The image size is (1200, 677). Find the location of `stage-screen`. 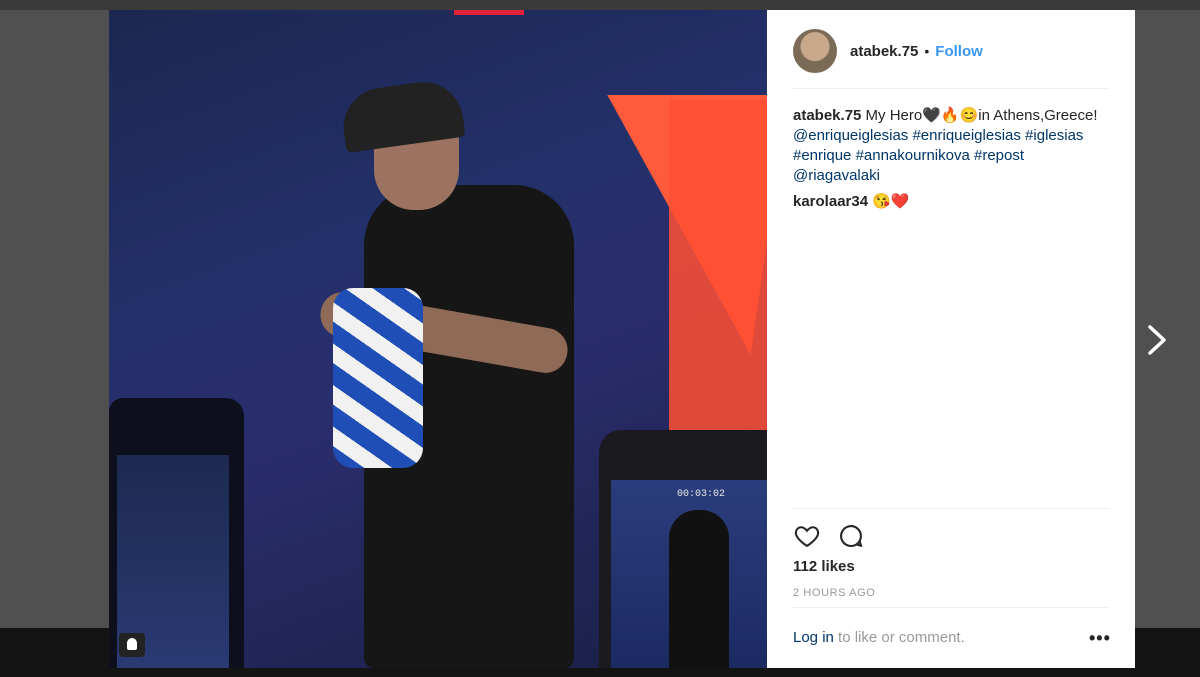

stage-screen is located at coordinates (718, 265).